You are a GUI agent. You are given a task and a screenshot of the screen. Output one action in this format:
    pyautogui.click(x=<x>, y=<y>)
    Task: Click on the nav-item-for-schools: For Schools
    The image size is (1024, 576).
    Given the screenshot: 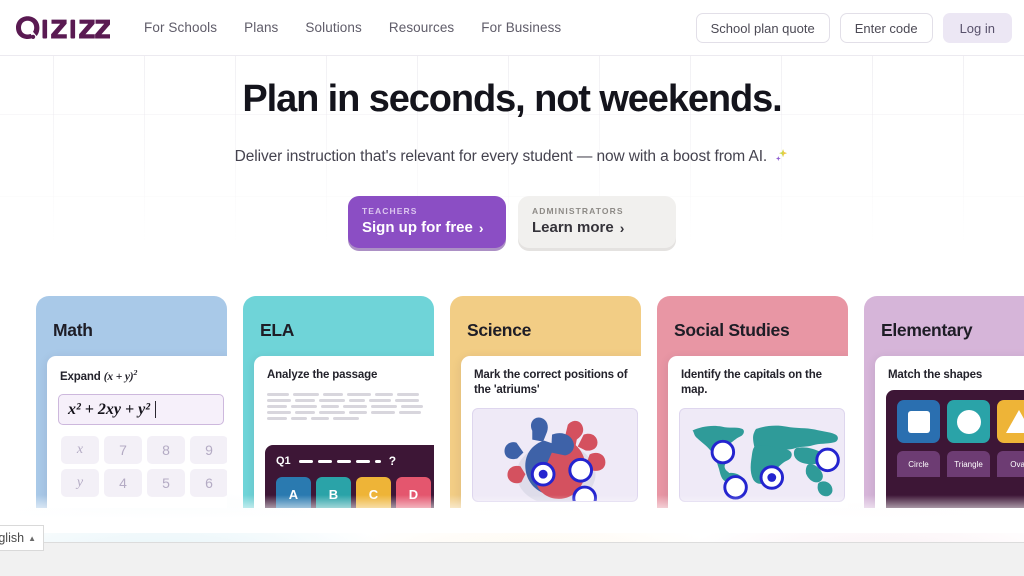 What is the action you would take?
    pyautogui.click(x=180, y=27)
    